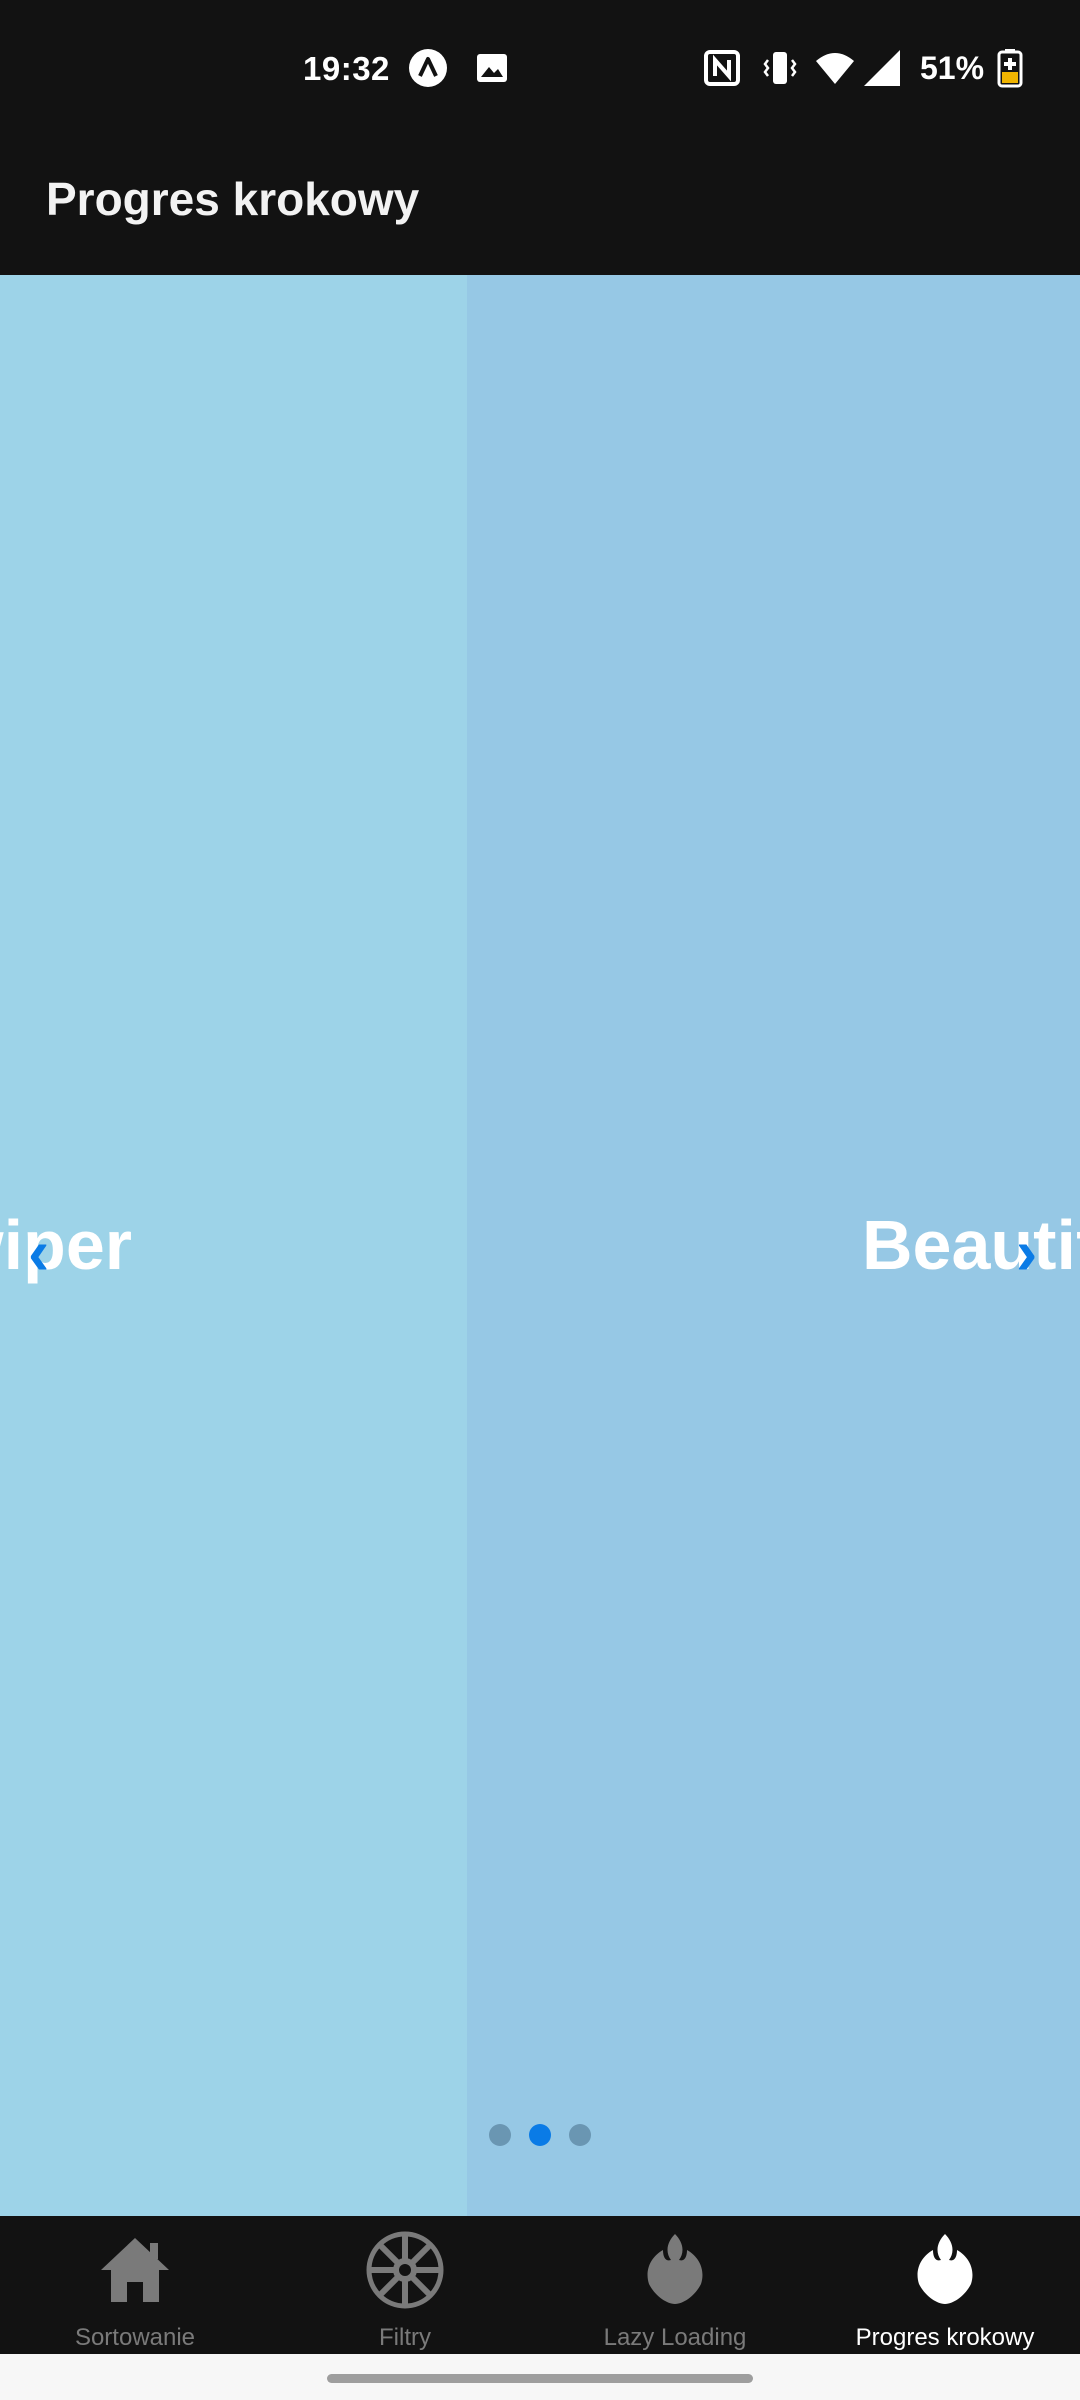 This screenshot has width=1080, height=2400. What do you see at coordinates (780, 68) in the screenshot?
I see `vibrate-icon` at bounding box center [780, 68].